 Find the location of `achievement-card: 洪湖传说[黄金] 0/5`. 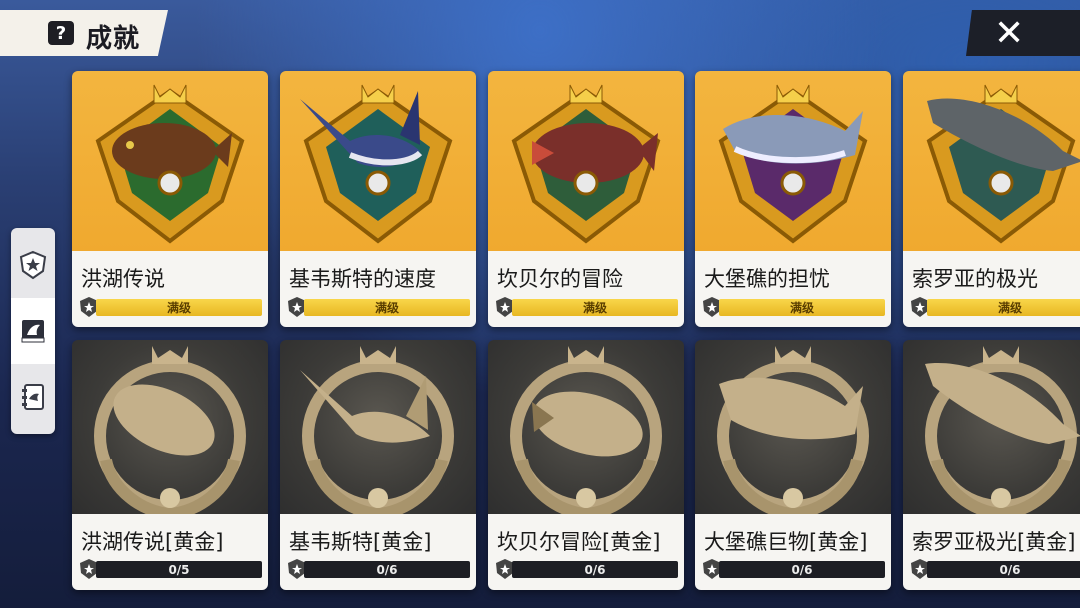

achievement-card: 洪湖传说[黄金] 0/5 is located at coordinates (170, 465).